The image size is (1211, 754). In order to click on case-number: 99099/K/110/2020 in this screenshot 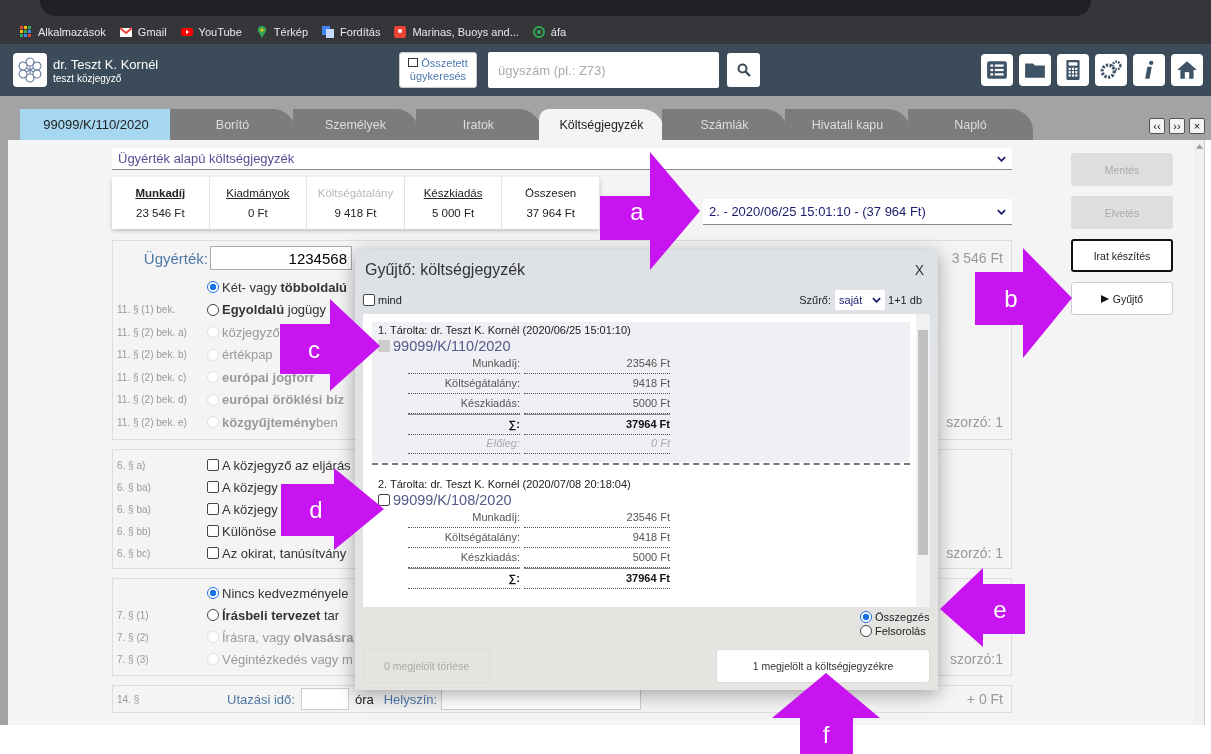, I will do `click(452, 346)`.